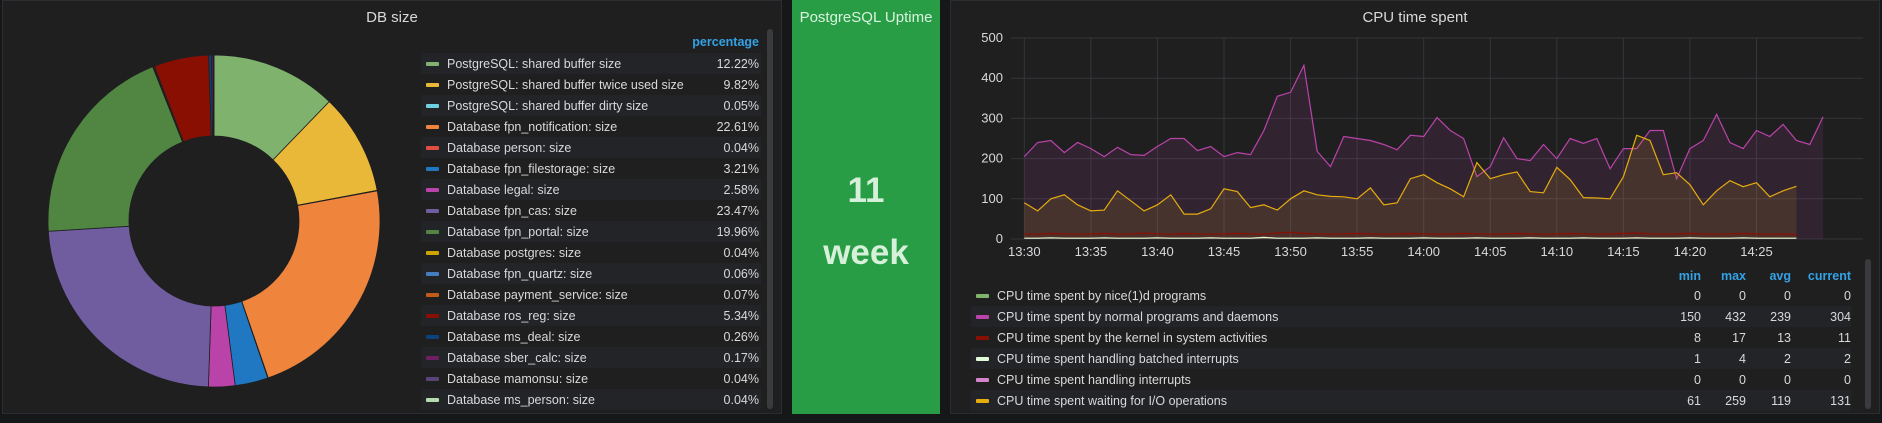 The image size is (1882, 423). What do you see at coordinates (573, 295) in the screenshot?
I see `legend-label: Database payment_service: size` at bounding box center [573, 295].